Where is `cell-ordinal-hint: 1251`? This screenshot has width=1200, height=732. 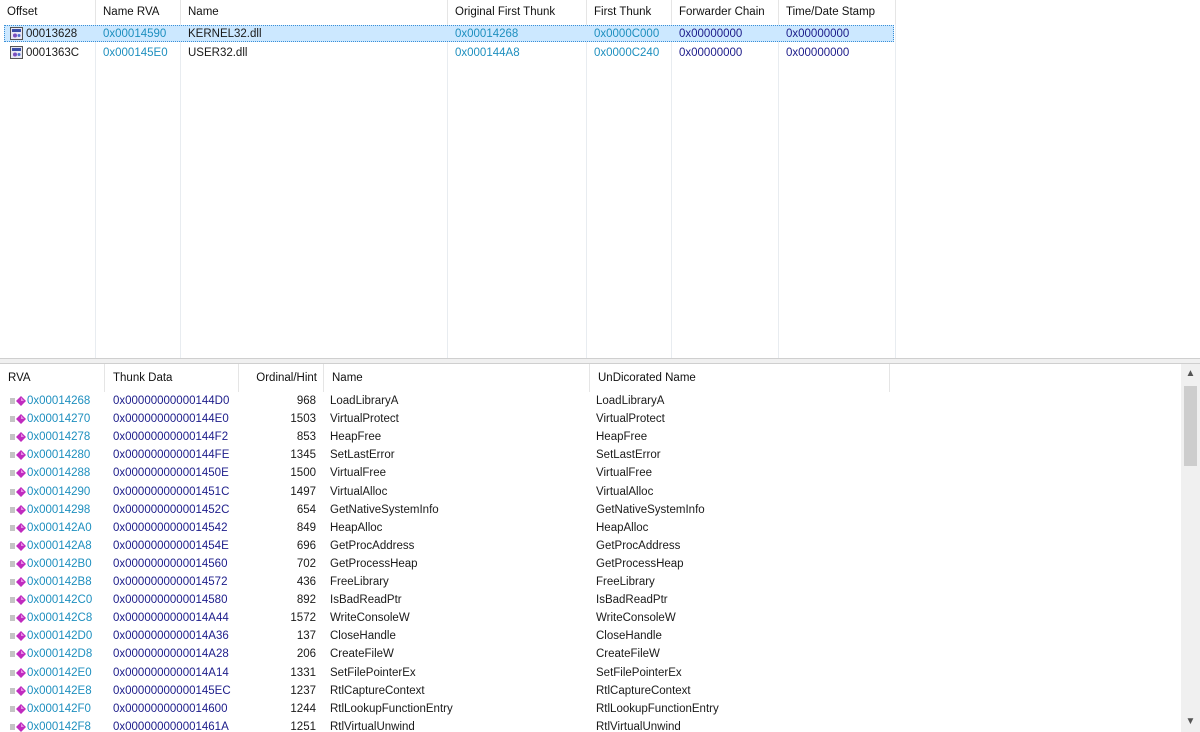 cell-ordinal-hint: 1251 is located at coordinates (303, 726).